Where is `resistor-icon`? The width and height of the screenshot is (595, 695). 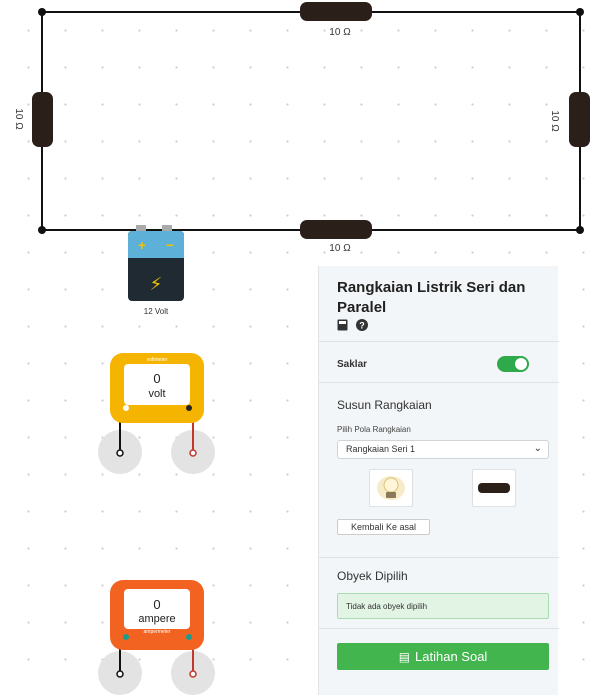 resistor-icon is located at coordinates (494, 488).